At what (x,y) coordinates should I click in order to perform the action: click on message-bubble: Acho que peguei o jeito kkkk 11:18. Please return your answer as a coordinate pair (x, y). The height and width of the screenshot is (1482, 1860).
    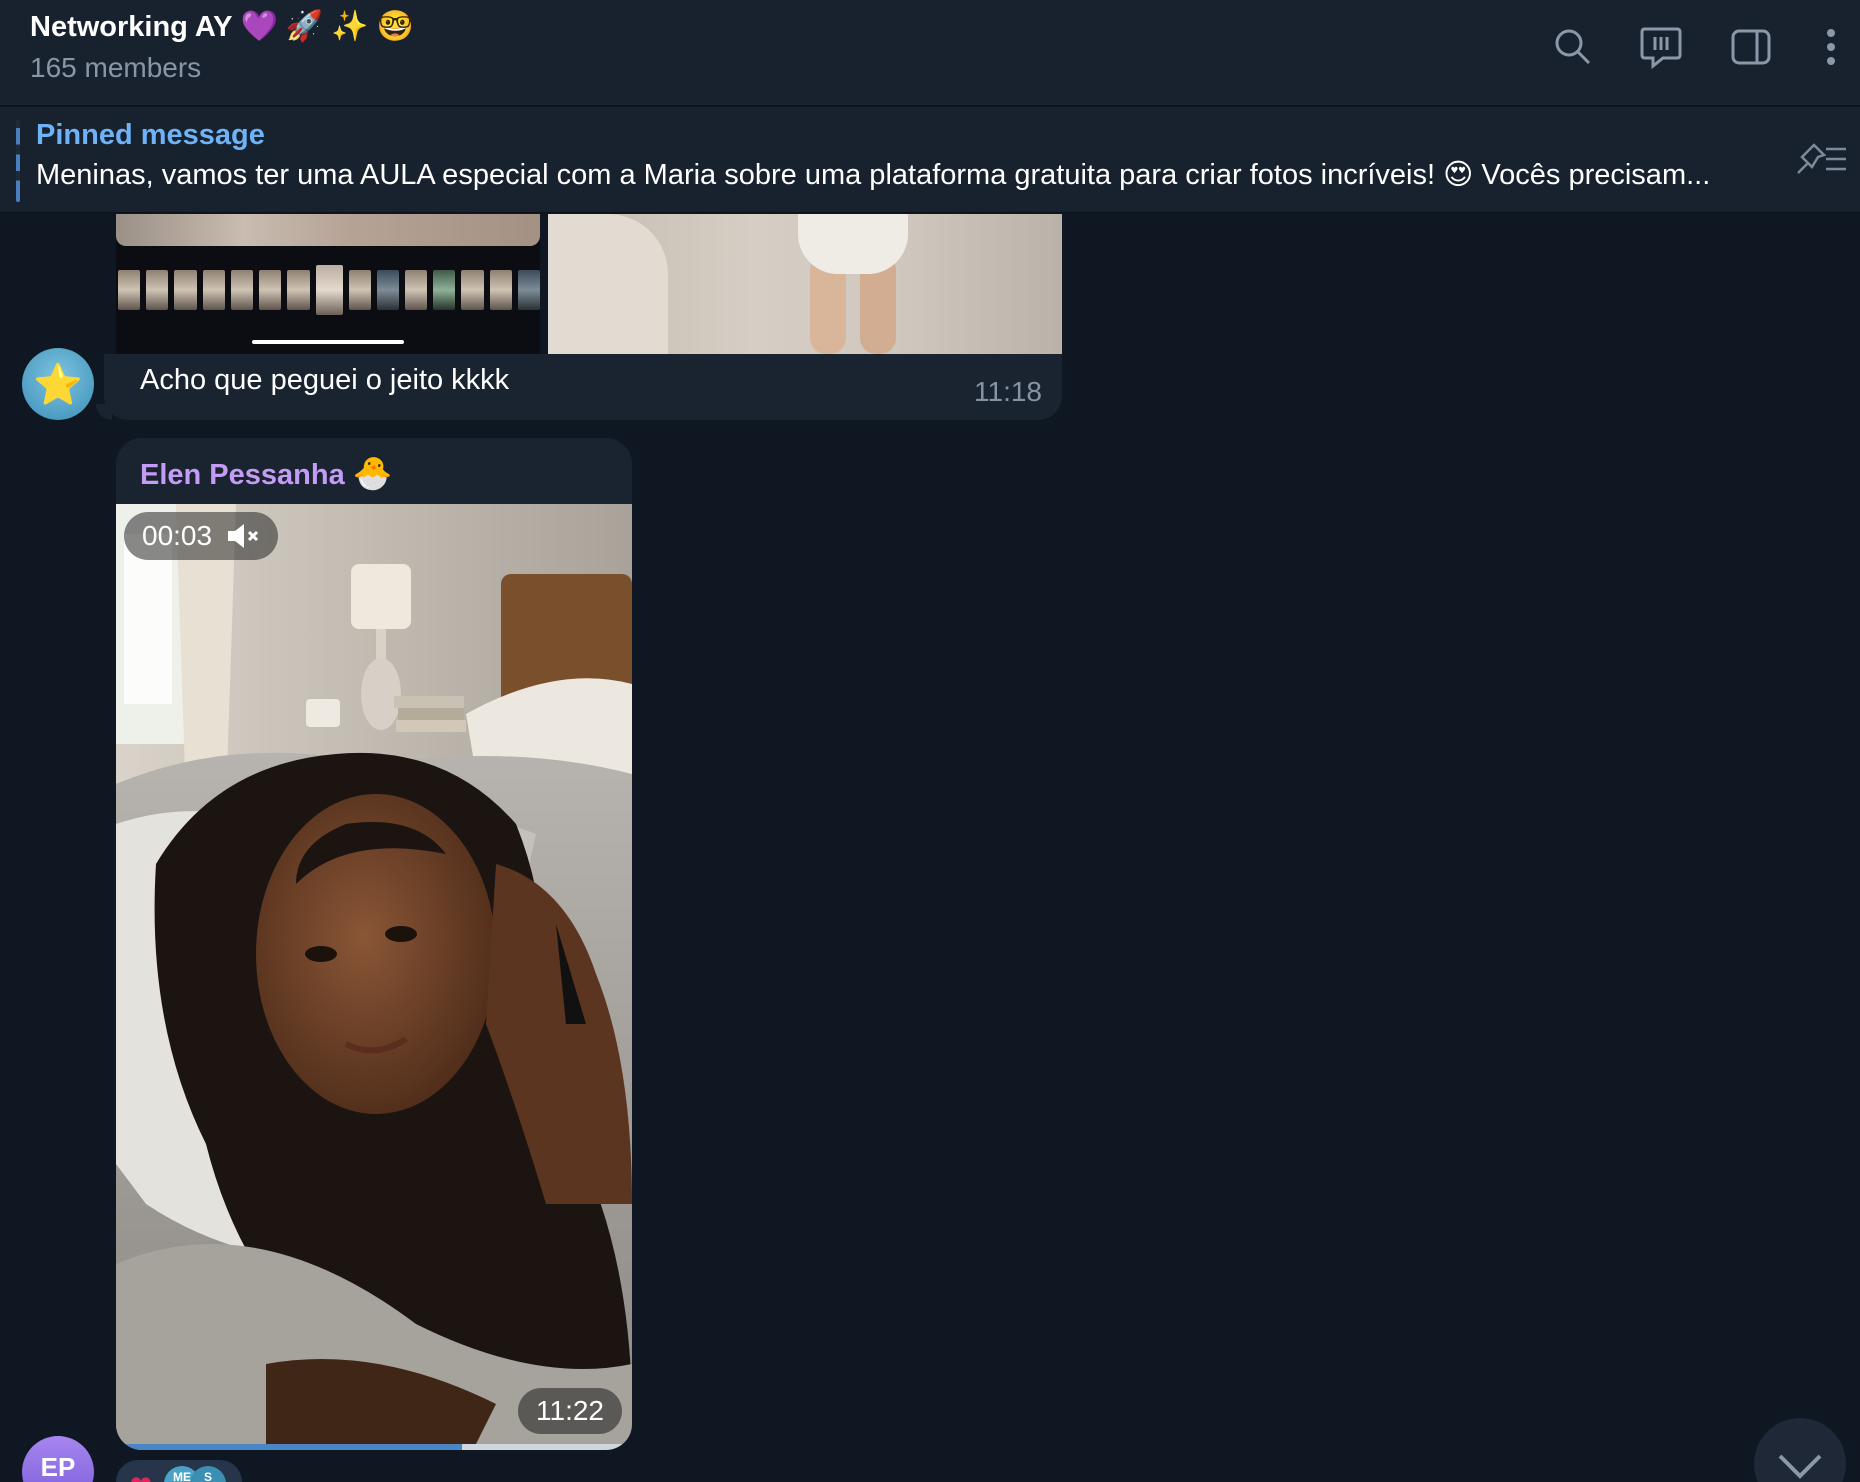
    Looking at the image, I should click on (579, 387).